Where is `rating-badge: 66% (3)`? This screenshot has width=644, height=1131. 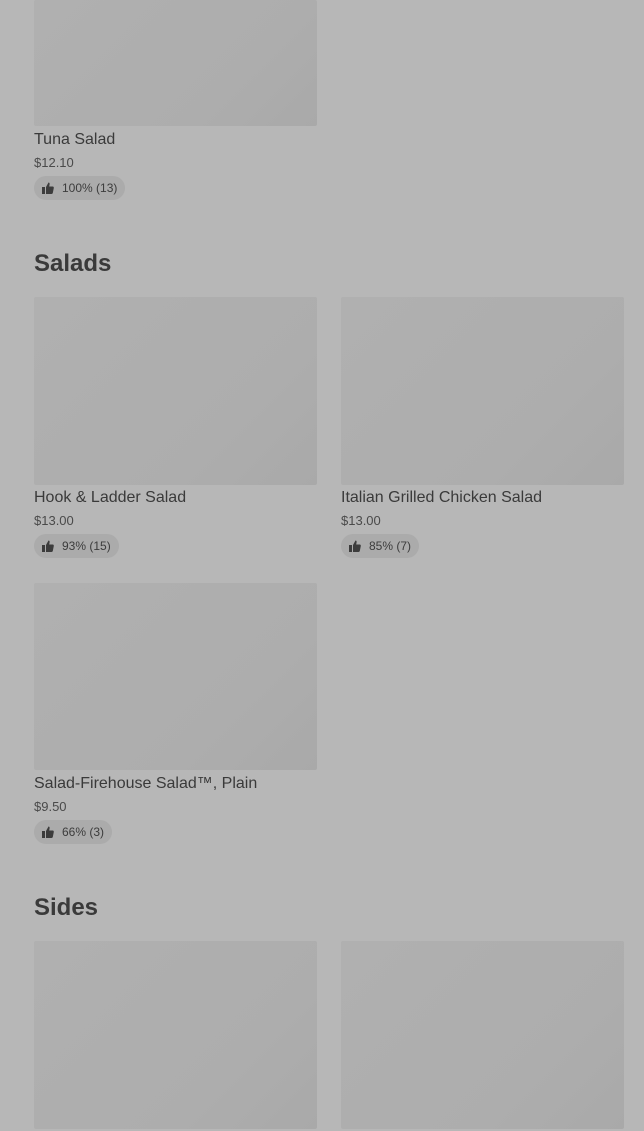
rating-badge: 66% (3) is located at coordinates (73, 832).